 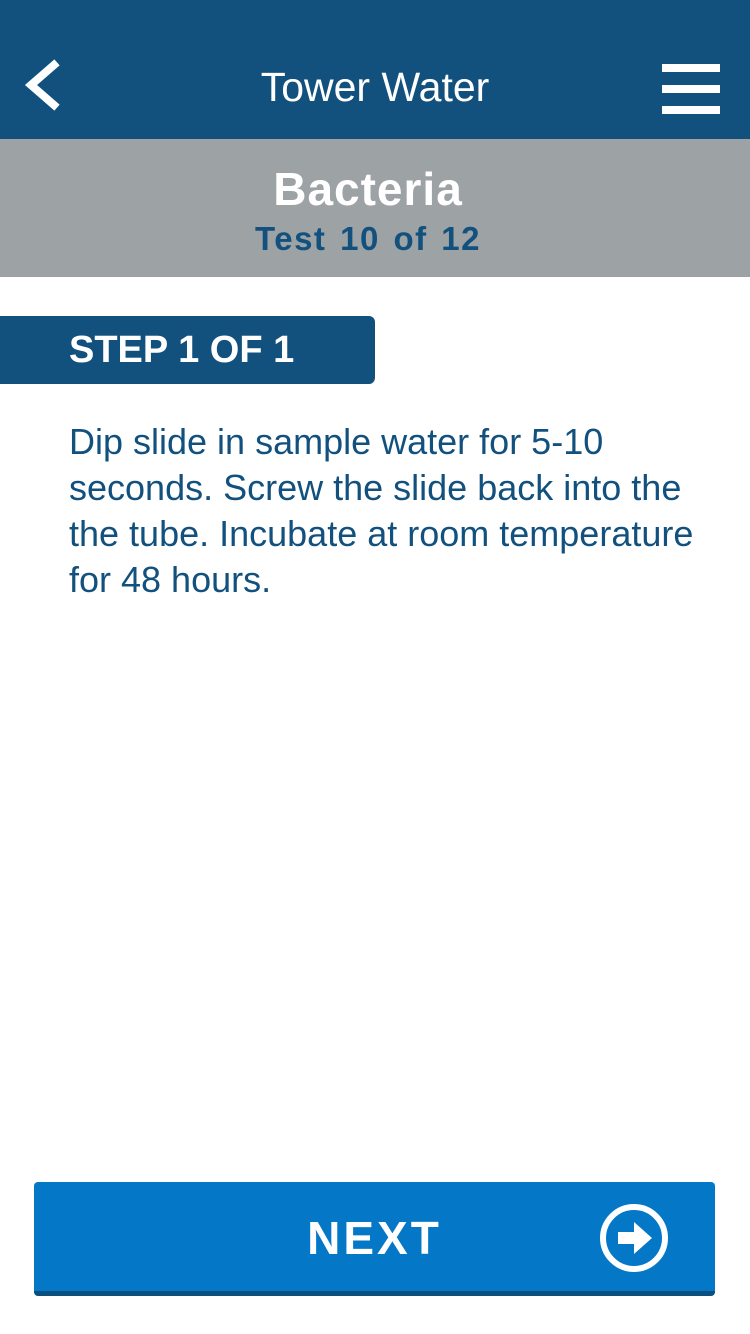 I want to click on top-app-bar: Tower Water, so click(x=375, y=69).